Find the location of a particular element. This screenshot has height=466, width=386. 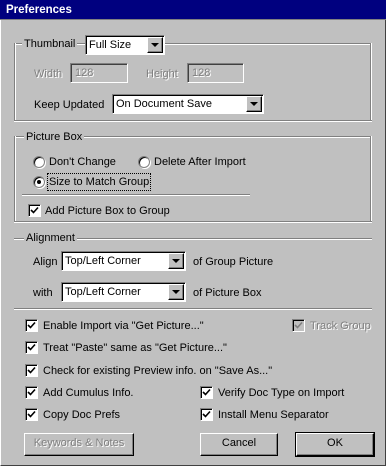

cancel-button: Cancel is located at coordinates (239, 444).